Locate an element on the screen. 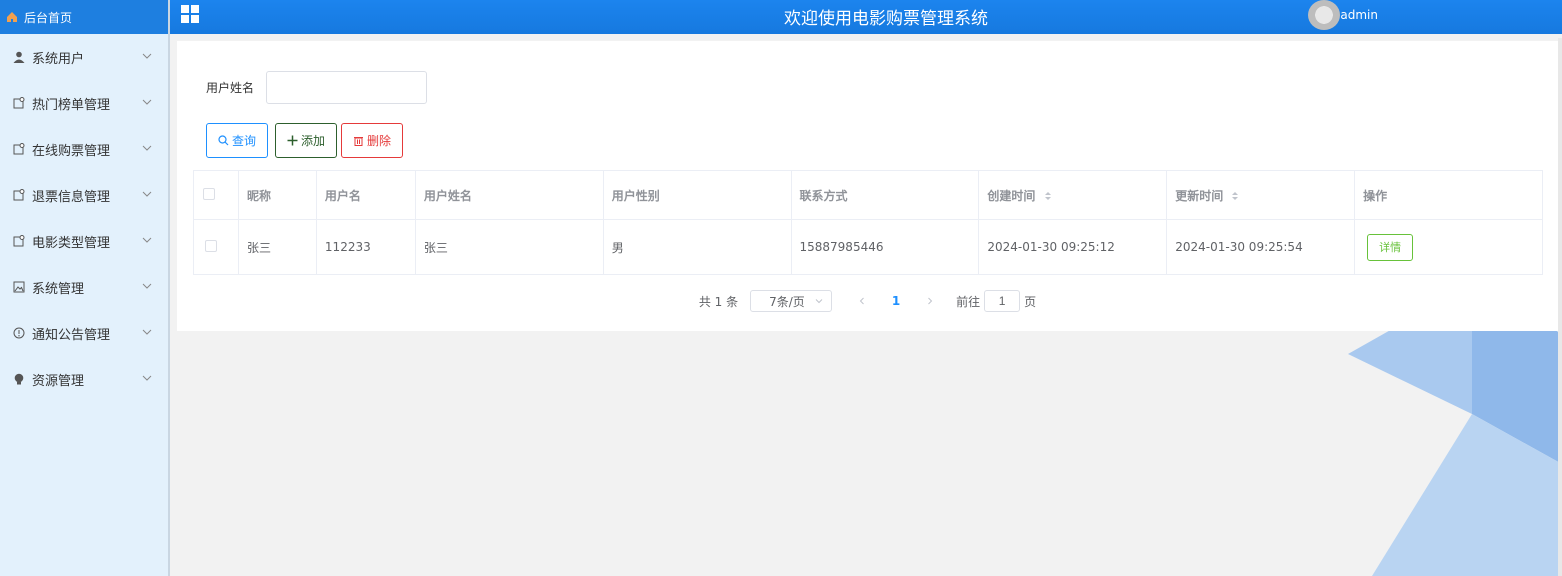 This screenshot has width=1562, height=576. cell-phone: 15887985446 is located at coordinates (885, 247).